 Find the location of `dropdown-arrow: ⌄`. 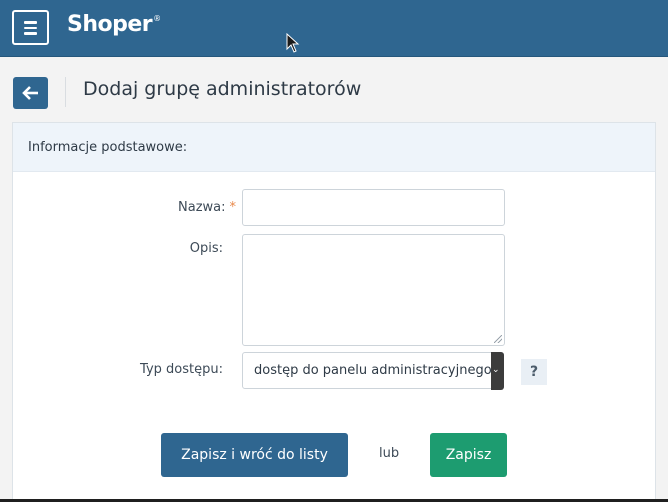

dropdown-arrow: ⌄ is located at coordinates (497, 371).